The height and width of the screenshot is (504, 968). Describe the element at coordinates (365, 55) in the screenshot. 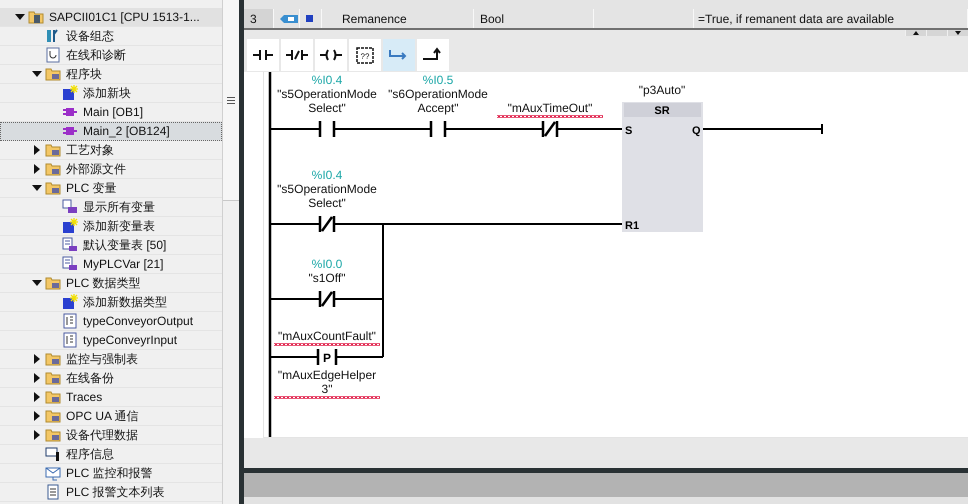

I see `empty-box-tool-button: ??` at that location.